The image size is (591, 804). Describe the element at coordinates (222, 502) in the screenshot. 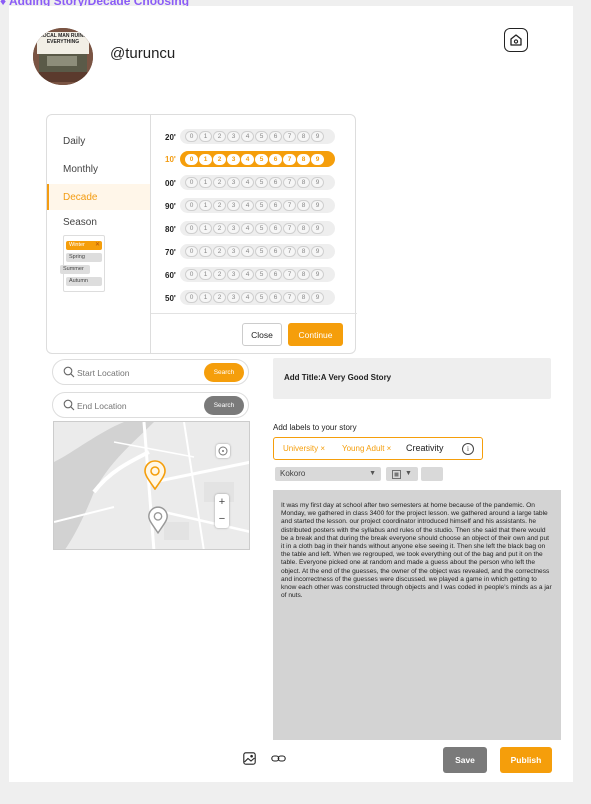

I see `zoom-in-button: +` at that location.